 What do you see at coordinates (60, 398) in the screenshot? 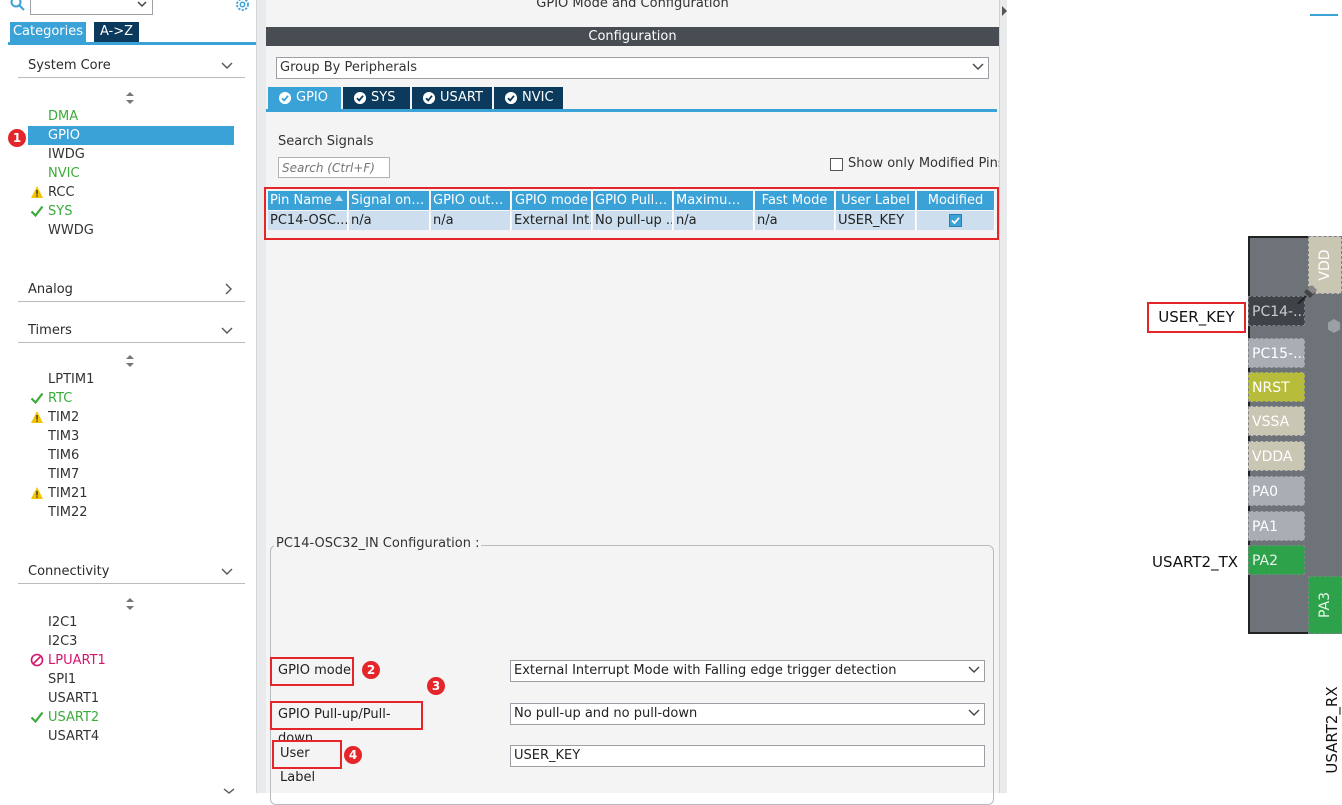
I see `sidebar-item-rtc: RTC` at bounding box center [60, 398].